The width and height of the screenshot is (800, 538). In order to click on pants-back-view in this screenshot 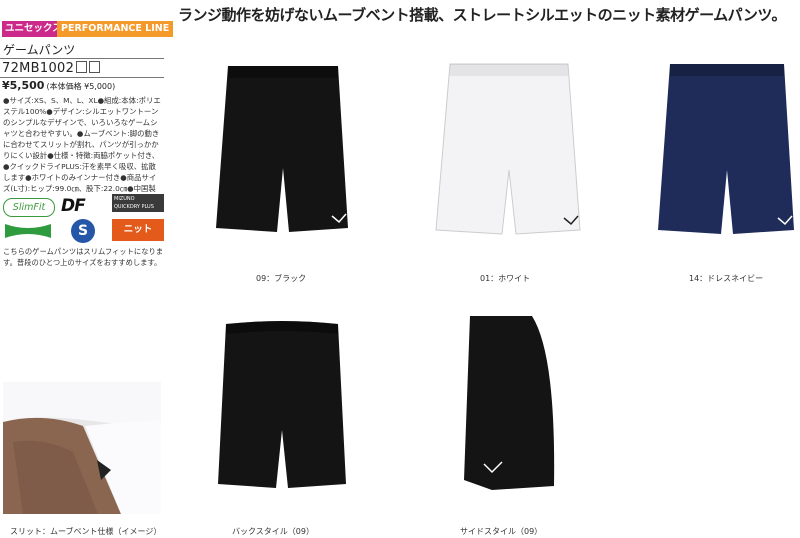, I will do `click(282, 404)`.